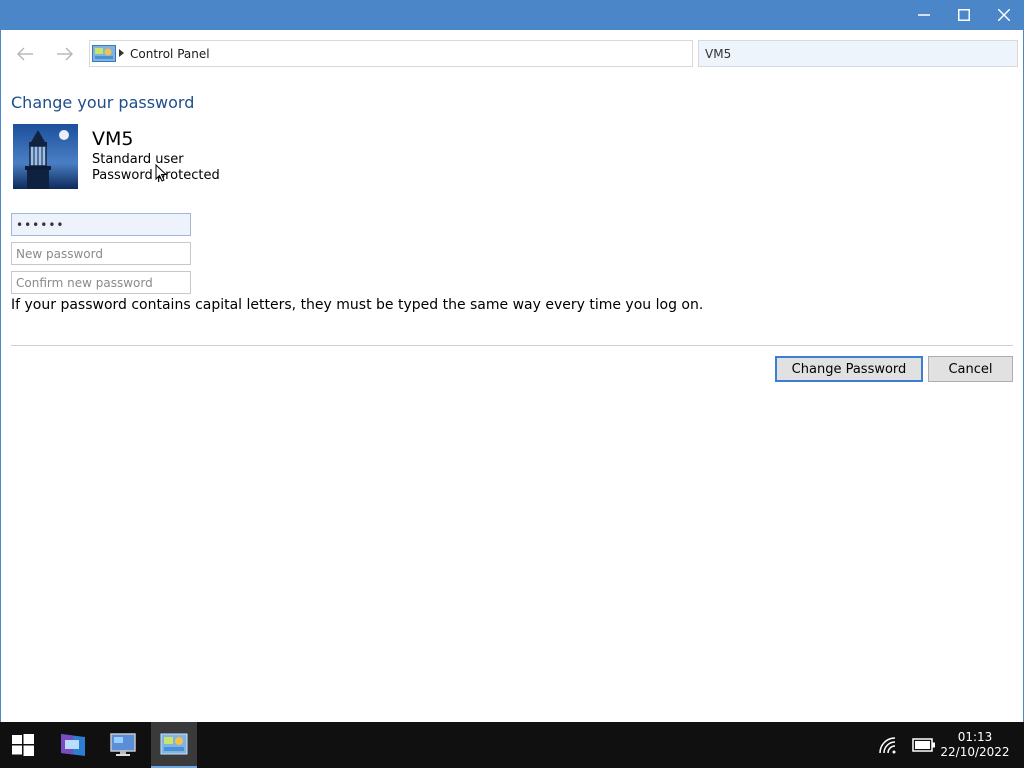  What do you see at coordinates (161, 173) in the screenshot?
I see `mouse-pointer-icon` at bounding box center [161, 173].